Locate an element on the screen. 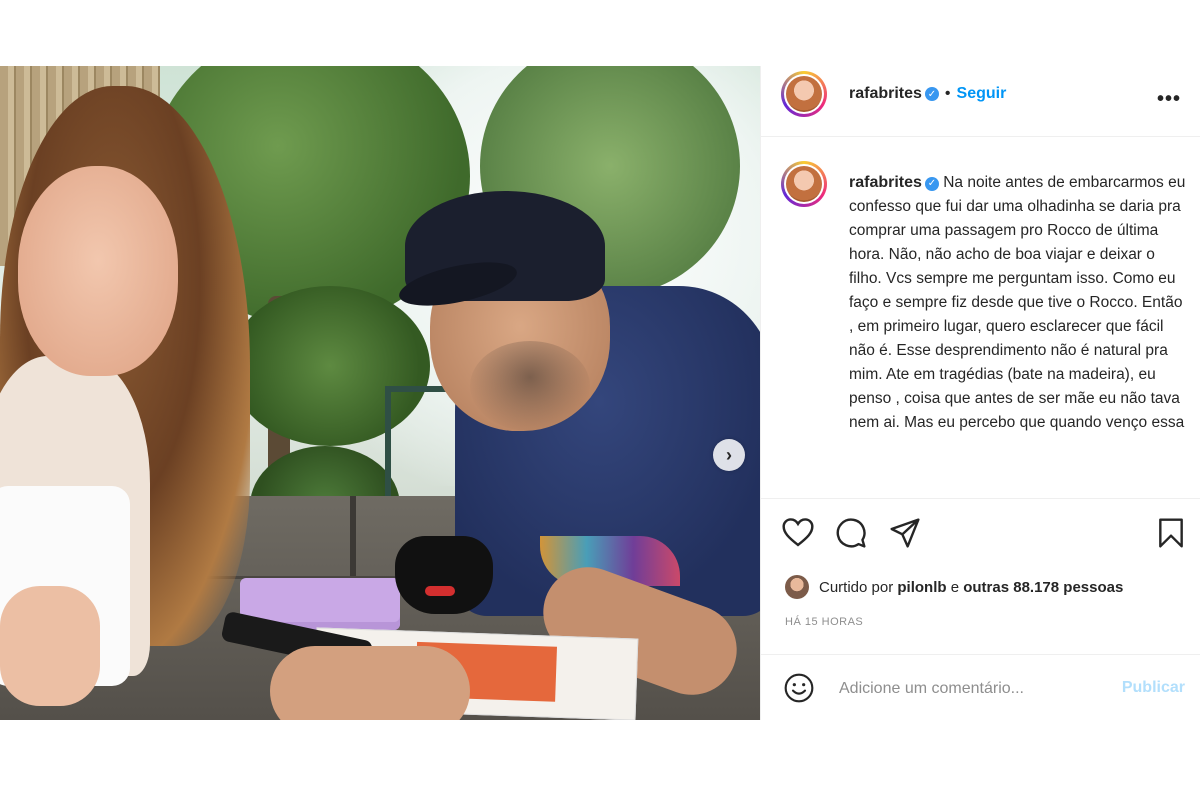 The height and width of the screenshot is (800, 1200). more-options-icon: ••• is located at coordinates (1169, 99).